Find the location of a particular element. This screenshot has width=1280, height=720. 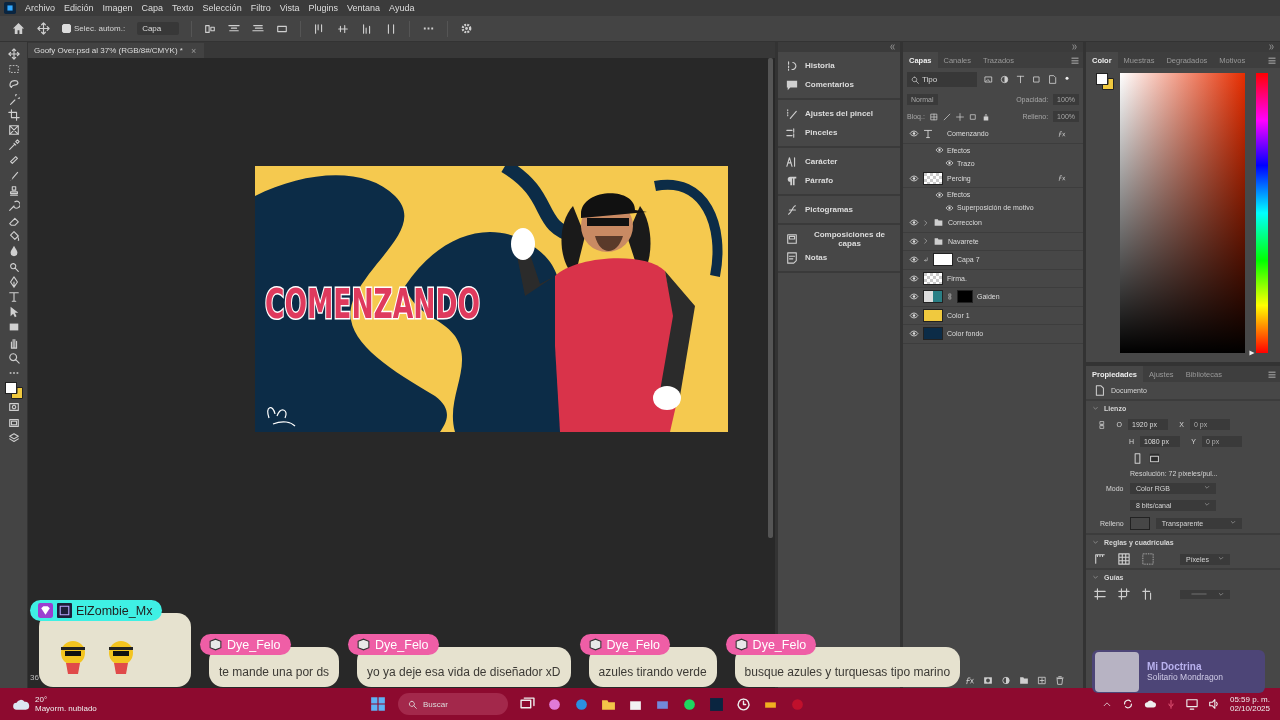

speaker-icon is located at coordinates (1213, 704).